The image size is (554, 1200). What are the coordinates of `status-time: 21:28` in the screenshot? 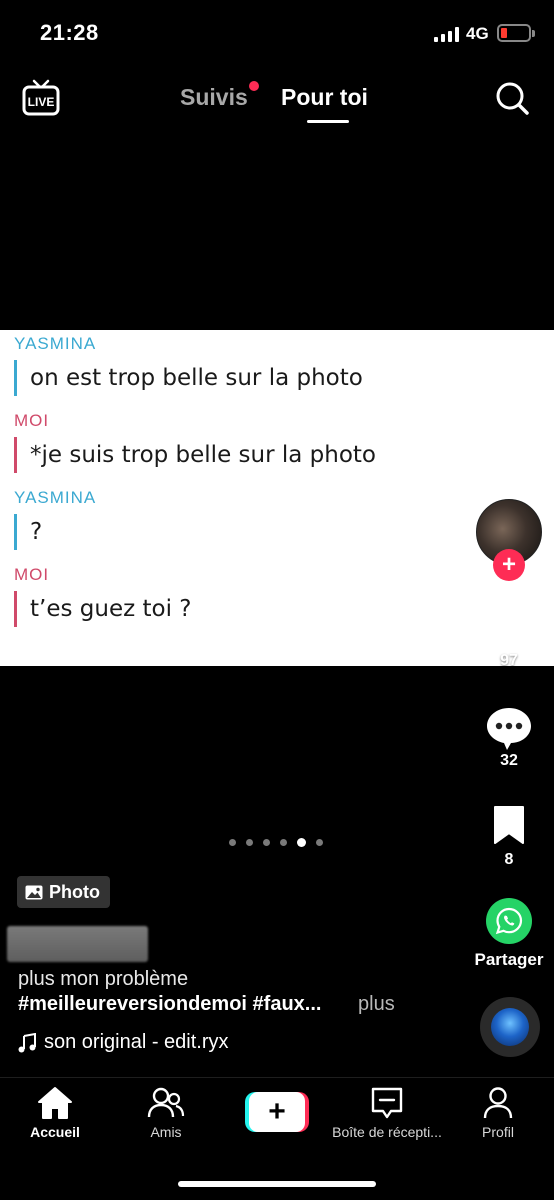 It's located at (69, 32).